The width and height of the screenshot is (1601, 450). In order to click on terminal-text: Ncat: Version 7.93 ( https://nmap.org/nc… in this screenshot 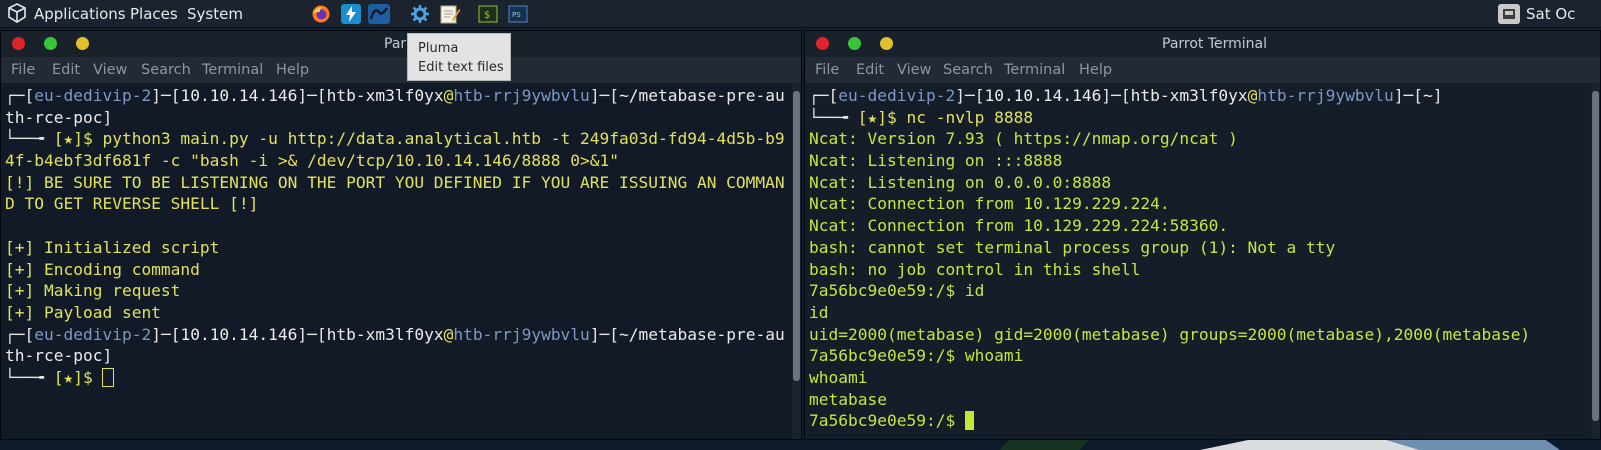, I will do `click(1023, 139)`.